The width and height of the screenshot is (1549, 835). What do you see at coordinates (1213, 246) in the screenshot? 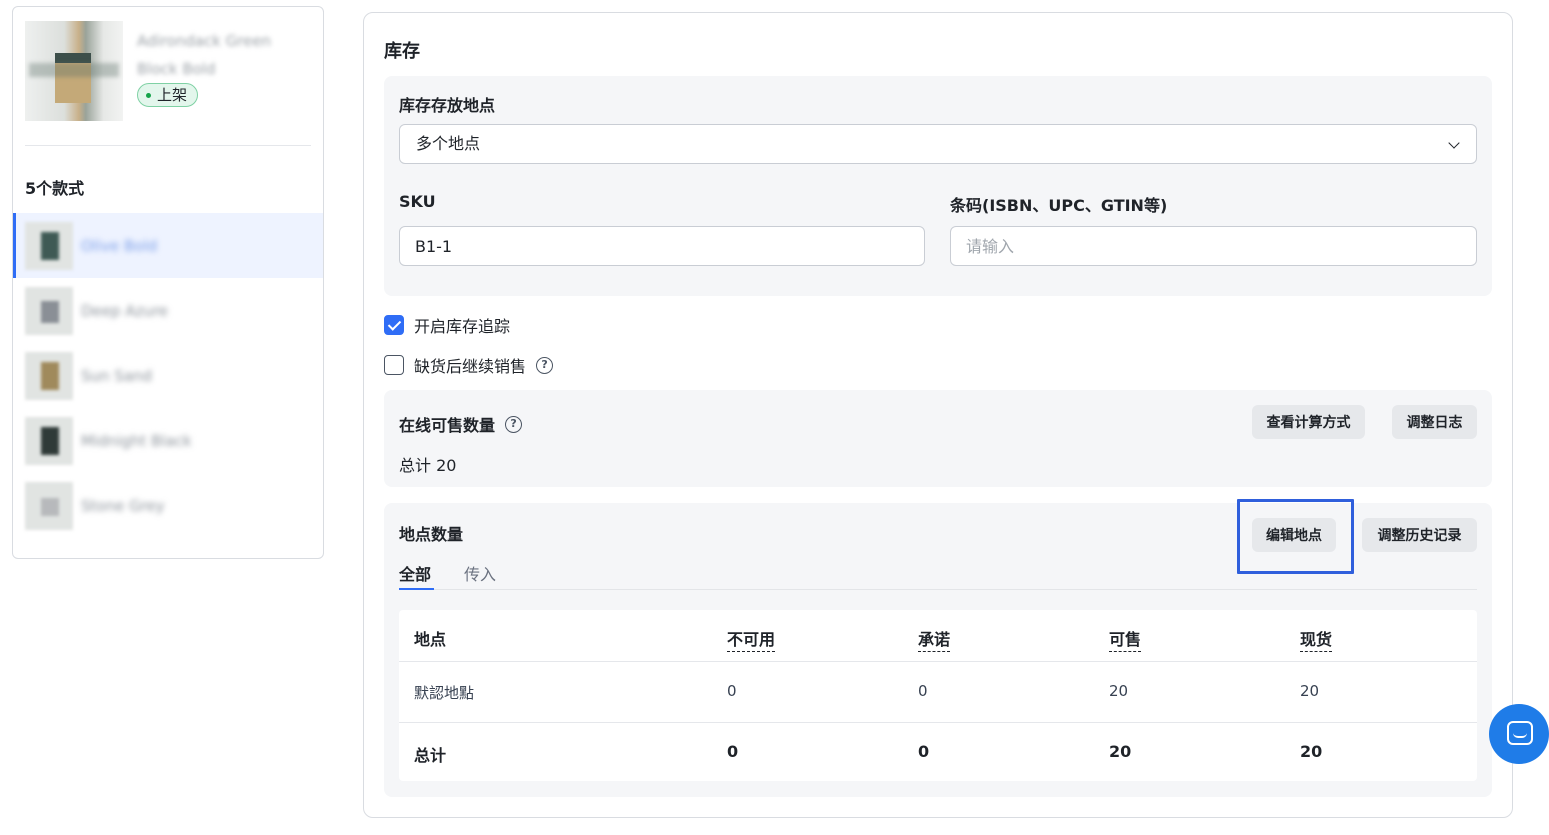
I see `barcode-input` at bounding box center [1213, 246].